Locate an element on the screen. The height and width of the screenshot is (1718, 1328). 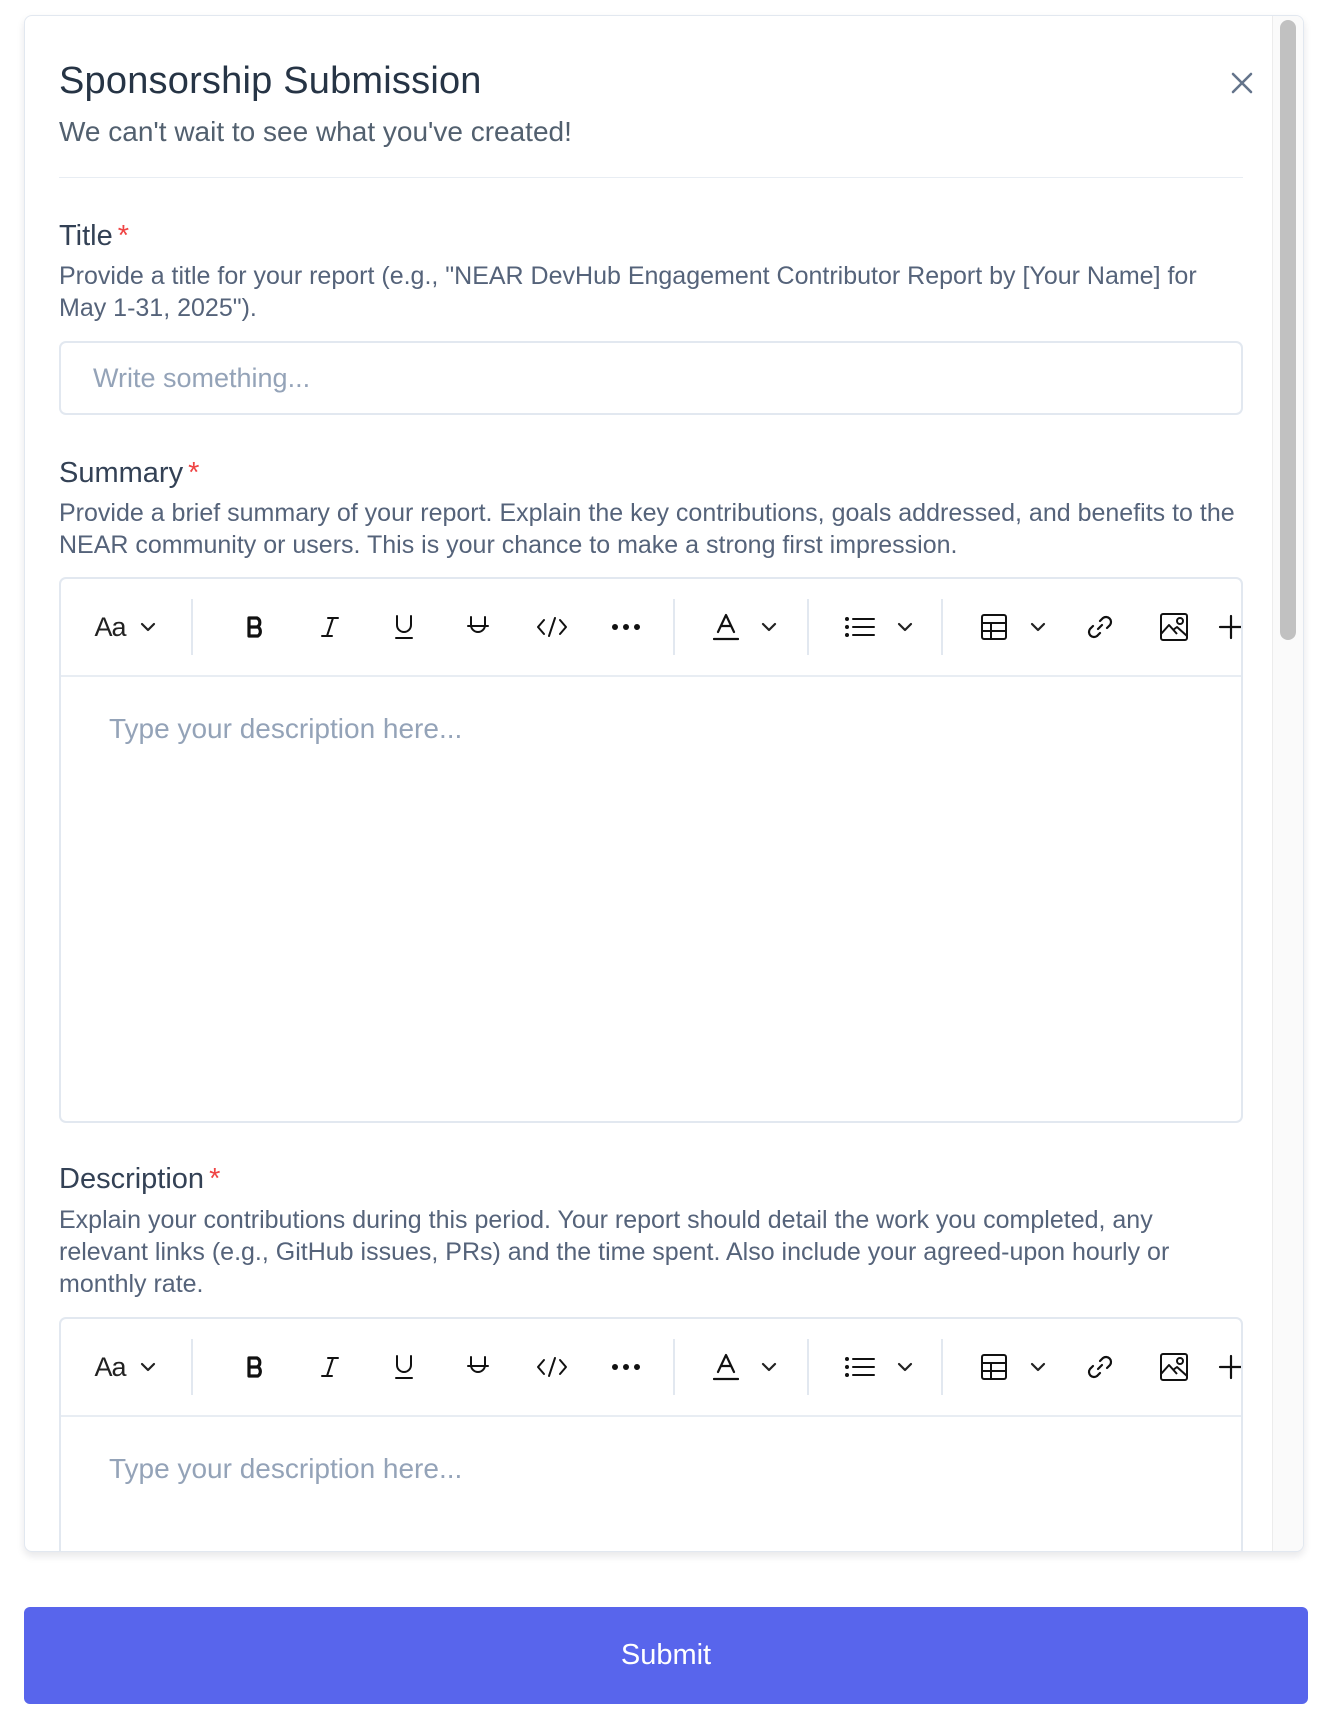
description-label-text: Description is located at coordinates (132, 1179).